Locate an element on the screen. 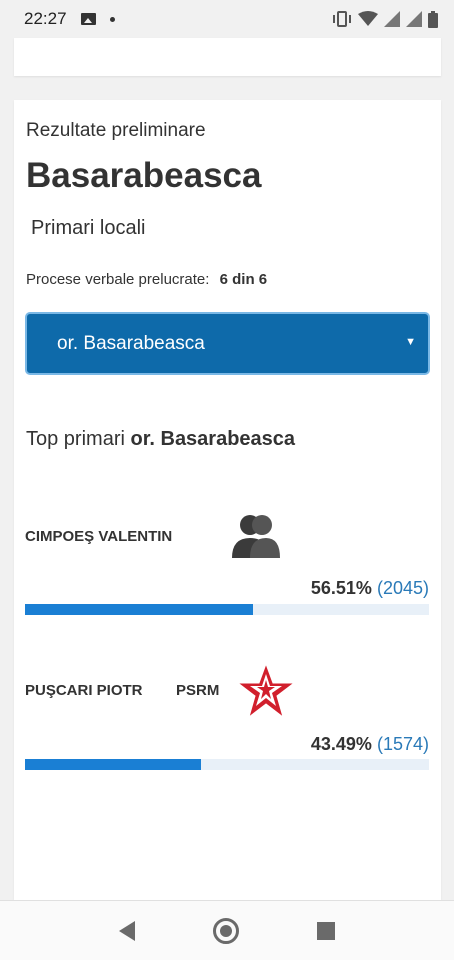 Image resolution: width=454 pixels, height=960 pixels. candidate-votes: (2045) is located at coordinates (402, 588).